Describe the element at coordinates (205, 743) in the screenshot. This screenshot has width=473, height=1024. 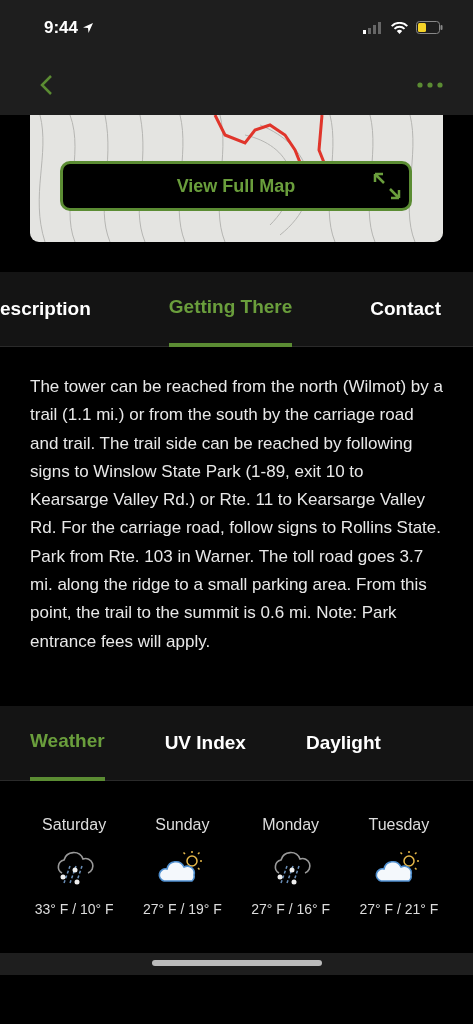
I see `tab: UV Index` at that location.